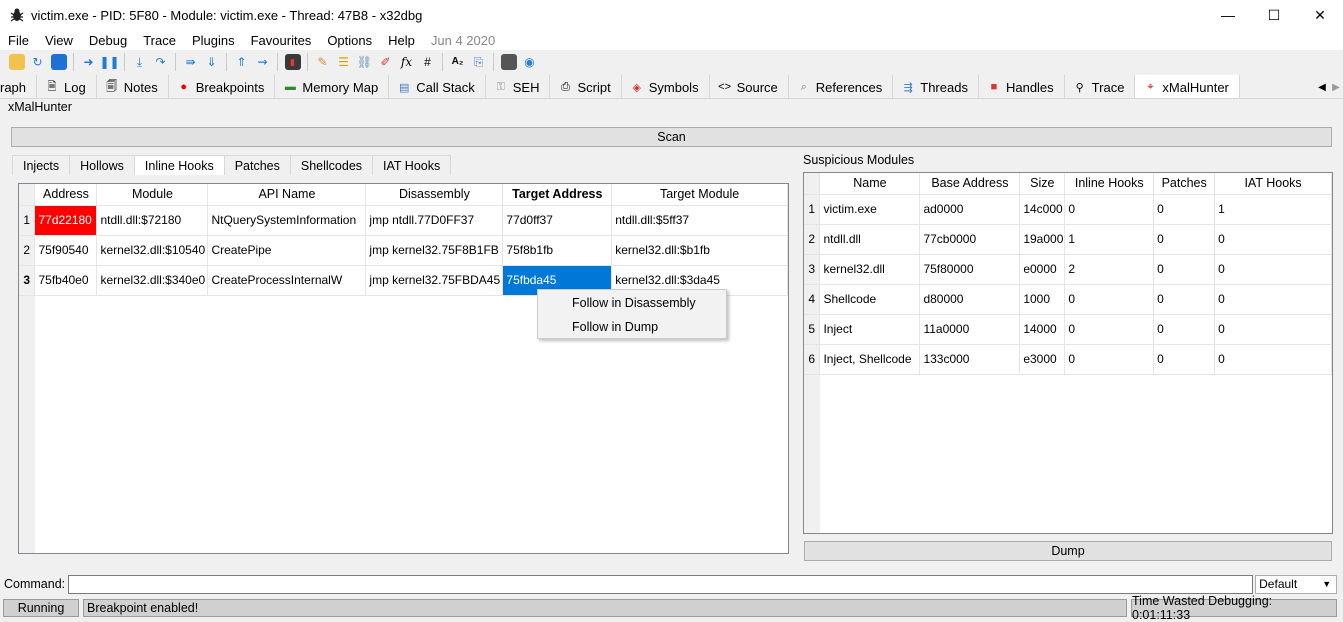 This screenshot has width=1343, height=622. I want to click on open-folder-icon, so click(16, 62).